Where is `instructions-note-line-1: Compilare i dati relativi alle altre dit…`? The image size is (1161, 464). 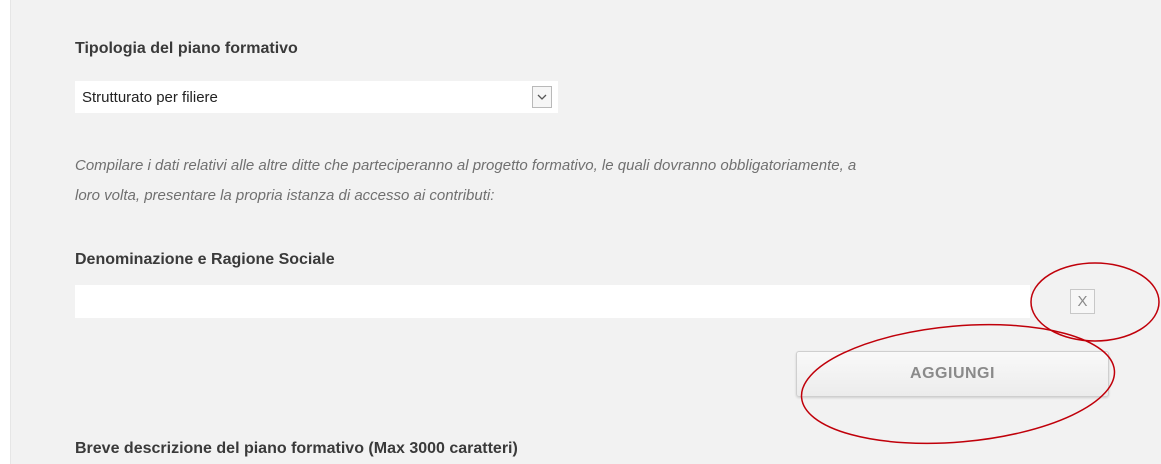 instructions-note-line-1: Compilare i dati relativi alle altre dit… is located at coordinates (466, 165).